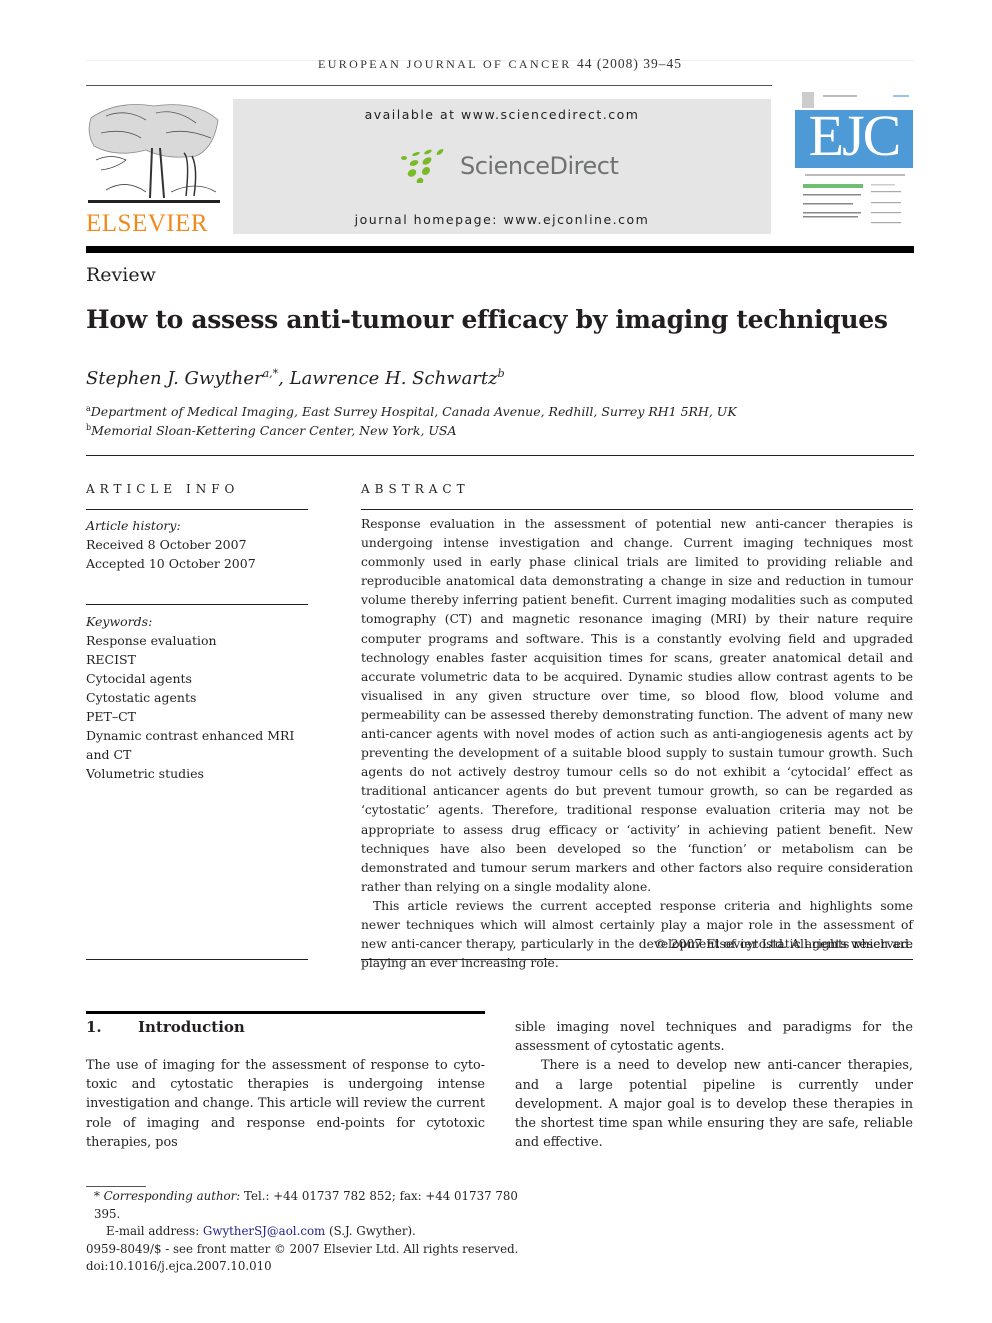  What do you see at coordinates (394, 378) in the screenshot?
I see `author-name: Lawrence H. Schwartz` at bounding box center [394, 378].